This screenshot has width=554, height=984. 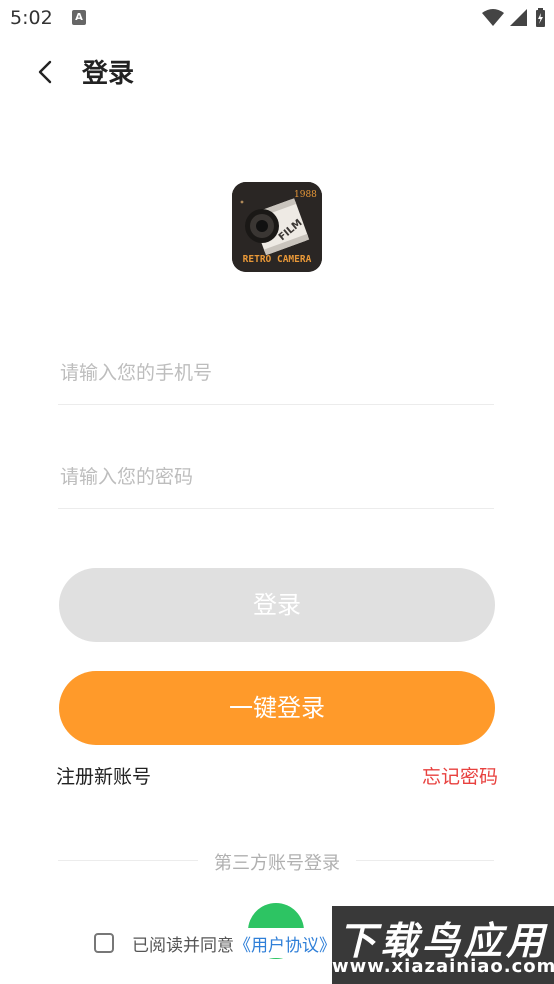 What do you see at coordinates (443, 945) in the screenshot?
I see `watermark: 下载鸟应用 www.xiazainiao.com` at bounding box center [443, 945].